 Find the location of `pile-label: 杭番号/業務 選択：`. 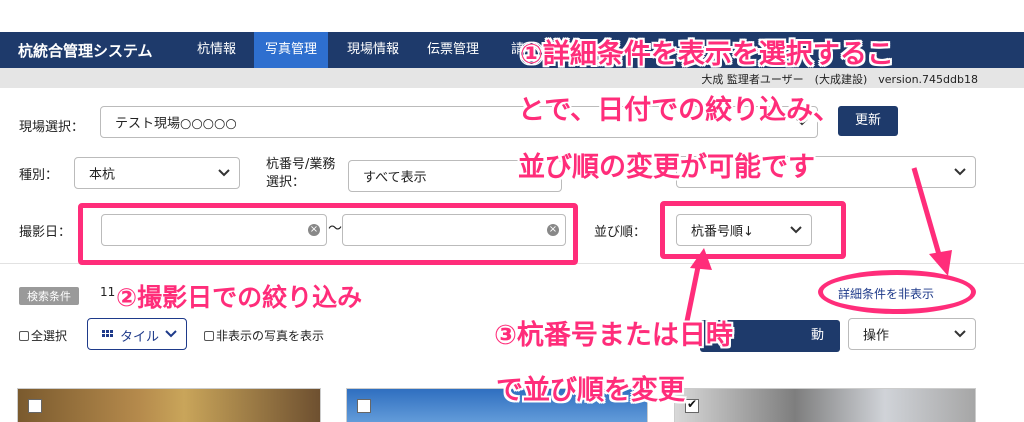

pile-label: 杭番号/業務 選択： is located at coordinates (300, 174).